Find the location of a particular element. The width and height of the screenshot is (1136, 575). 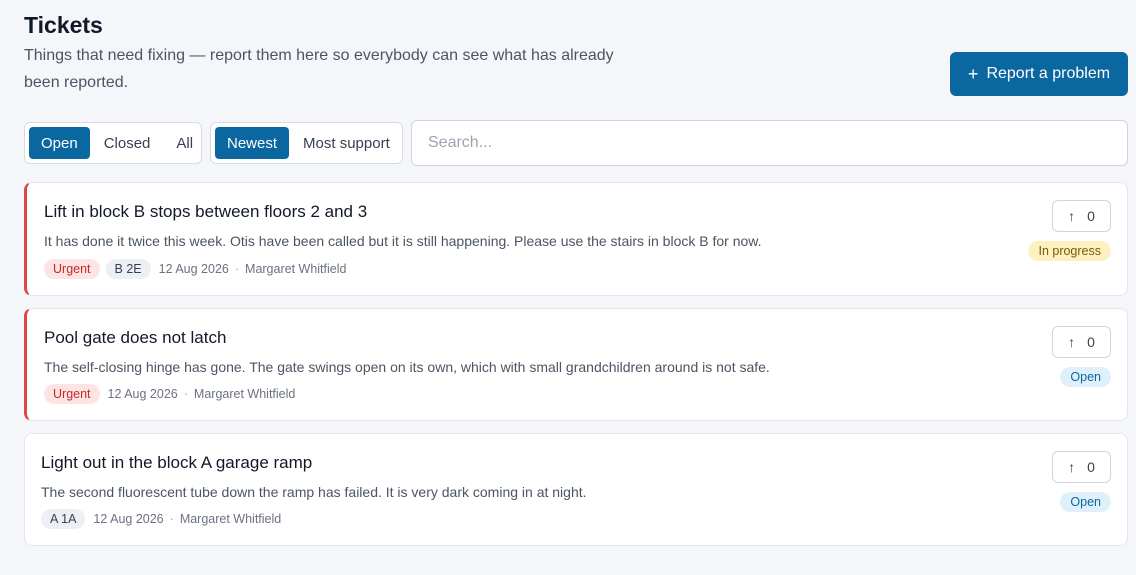

ticket-meta: Urgent 12 Aug 2026 · Margaret Whitfield is located at coordinates (169, 394).